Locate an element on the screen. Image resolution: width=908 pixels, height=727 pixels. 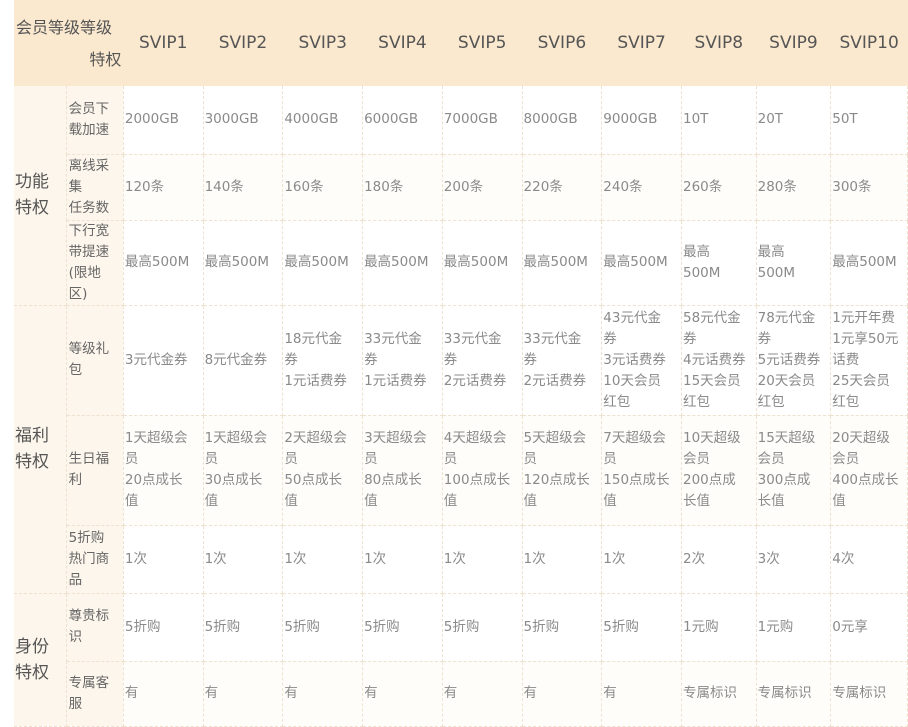
value-cell-svip7: 240条 is located at coordinates (641, 187).